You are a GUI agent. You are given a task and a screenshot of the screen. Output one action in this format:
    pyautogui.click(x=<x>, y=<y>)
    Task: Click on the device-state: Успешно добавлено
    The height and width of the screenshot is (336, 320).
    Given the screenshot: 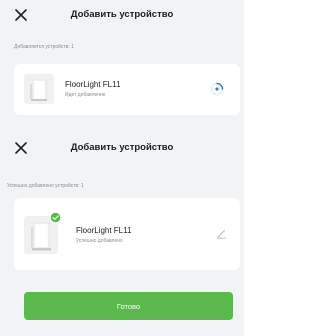 What is the action you would take?
    pyautogui.click(x=99, y=241)
    